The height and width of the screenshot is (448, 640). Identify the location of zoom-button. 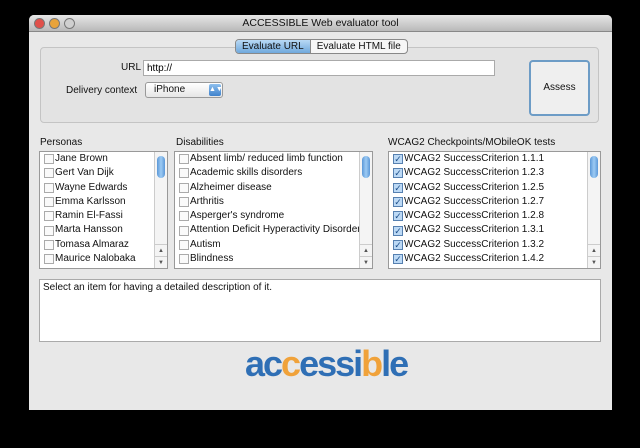
(69, 23).